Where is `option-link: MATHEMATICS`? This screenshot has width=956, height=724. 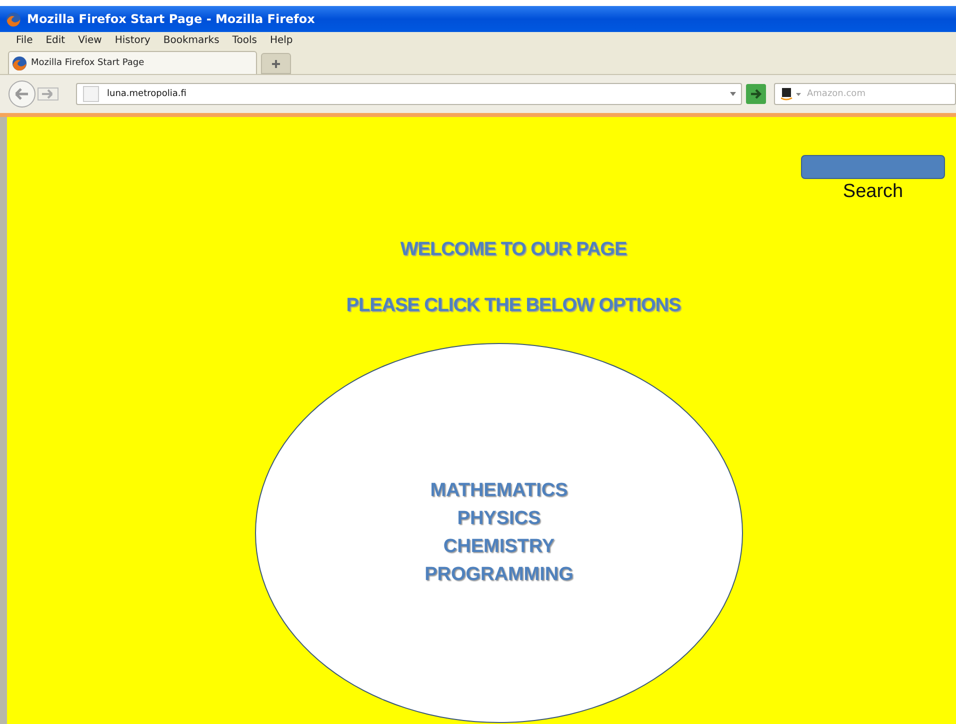
option-link: MATHEMATICS is located at coordinates (499, 491).